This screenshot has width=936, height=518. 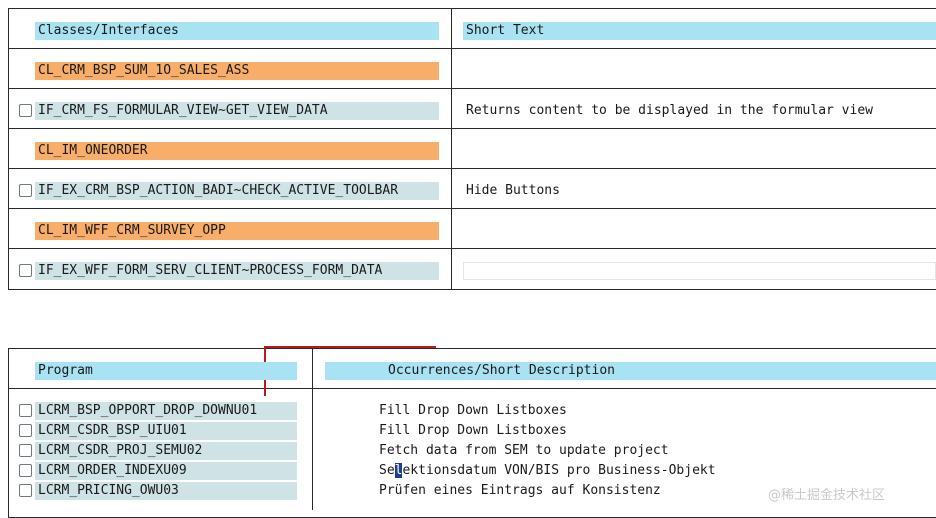 I want to click on method-name-cell: IF_CRM_FS_FORMULAR_VIEW~GET_VIEW_DATA, so click(x=237, y=111).